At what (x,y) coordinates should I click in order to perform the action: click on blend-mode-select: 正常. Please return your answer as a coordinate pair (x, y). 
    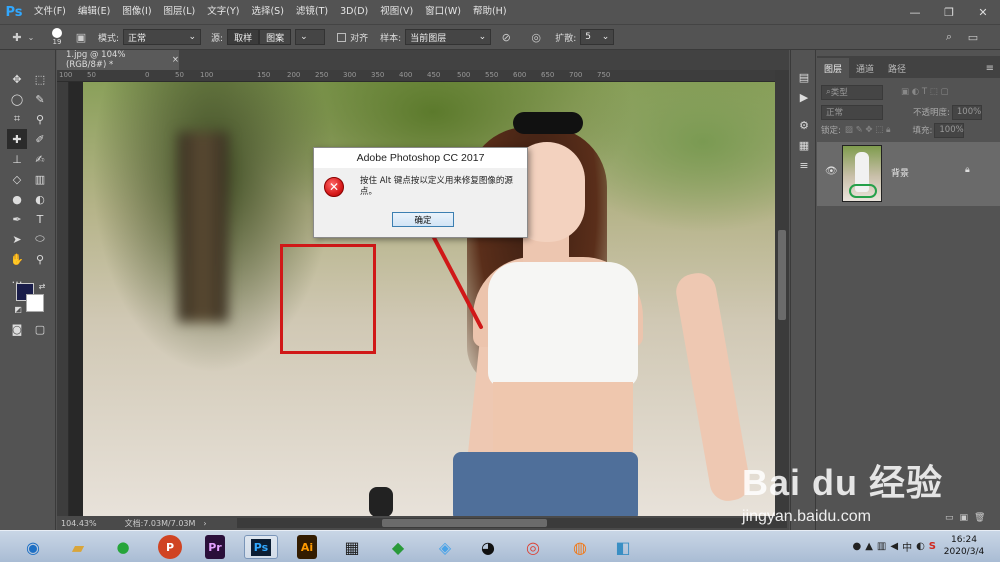
    Looking at the image, I should click on (852, 112).